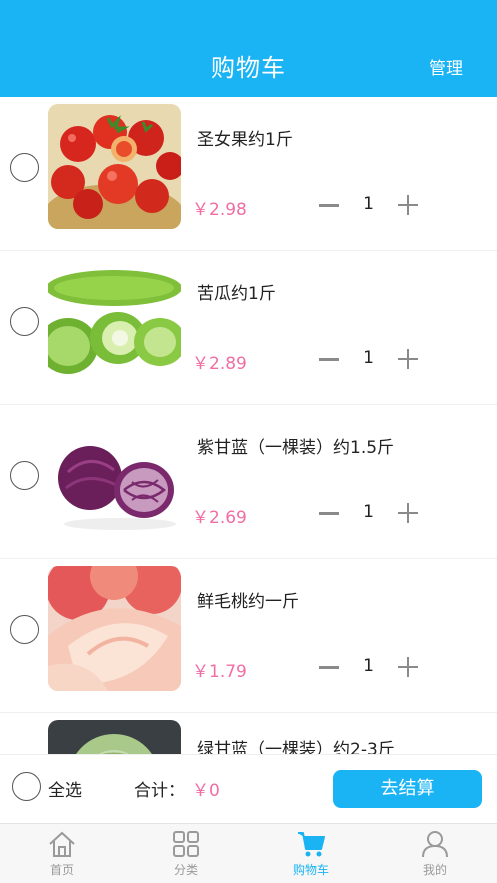 This screenshot has width=497, height=883. Describe the element at coordinates (61, 870) in the screenshot. I see `tab-label: 首页` at that location.